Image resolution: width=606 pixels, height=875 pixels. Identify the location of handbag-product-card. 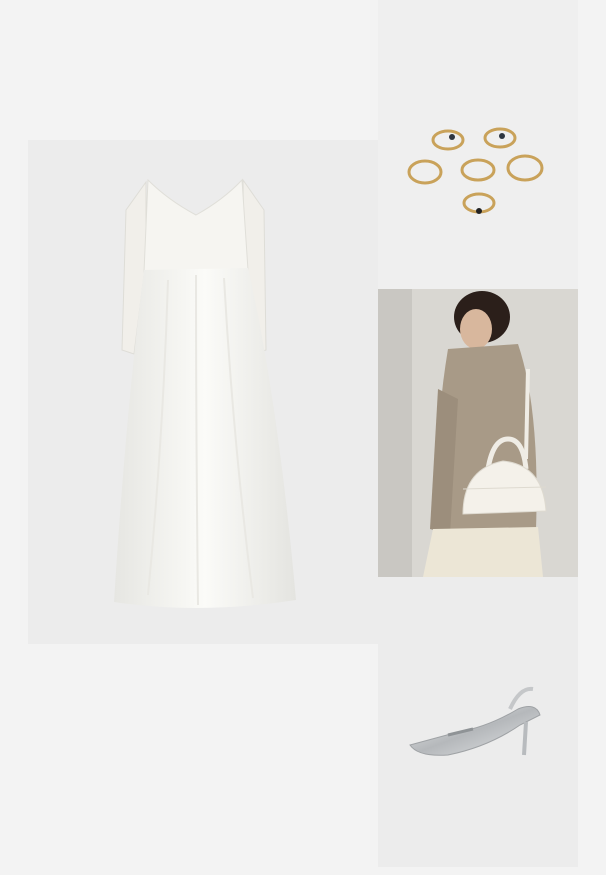
(478, 433).